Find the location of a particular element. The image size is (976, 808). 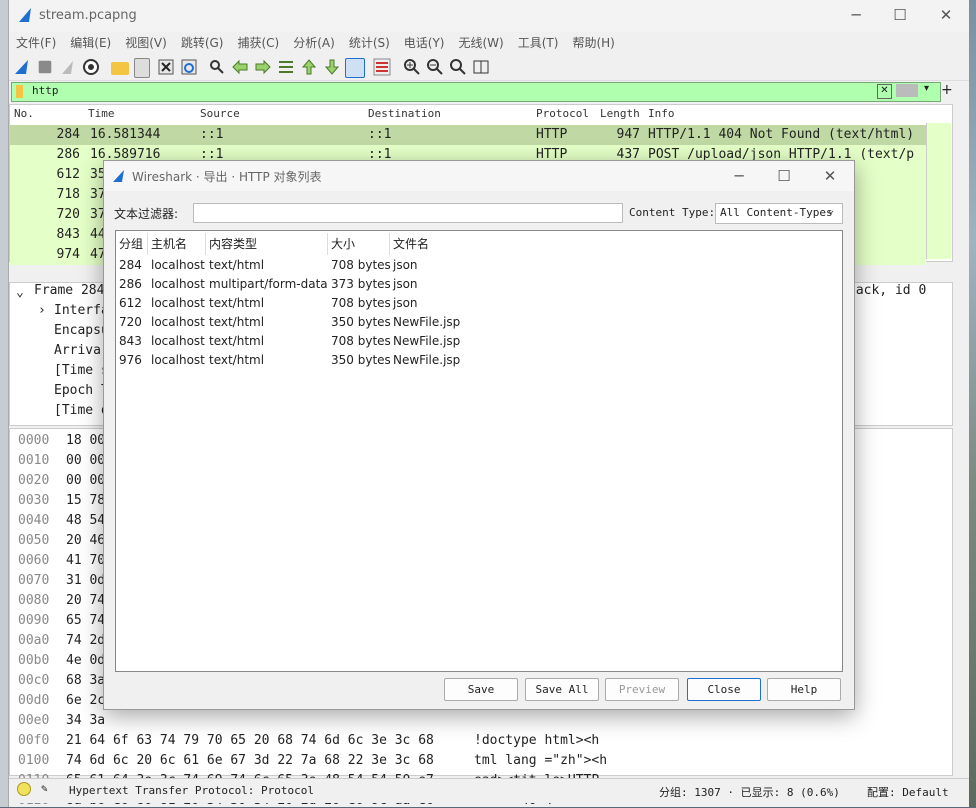

col-protocol: Protocol is located at coordinates (562, 113).